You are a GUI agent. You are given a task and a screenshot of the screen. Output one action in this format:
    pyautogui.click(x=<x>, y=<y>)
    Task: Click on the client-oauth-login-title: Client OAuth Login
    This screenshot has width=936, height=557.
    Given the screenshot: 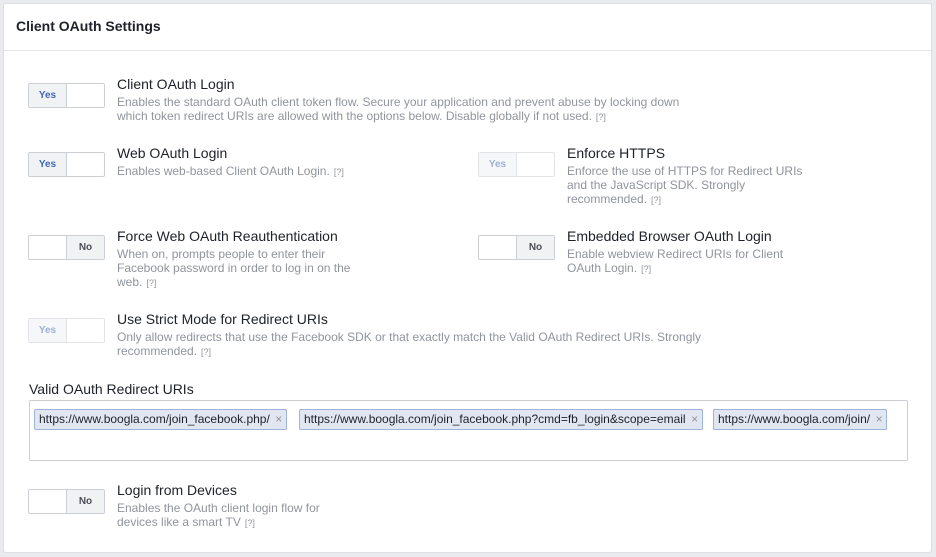 What is the action you would take?
    pyautogui.click(x=176, y=84)
    